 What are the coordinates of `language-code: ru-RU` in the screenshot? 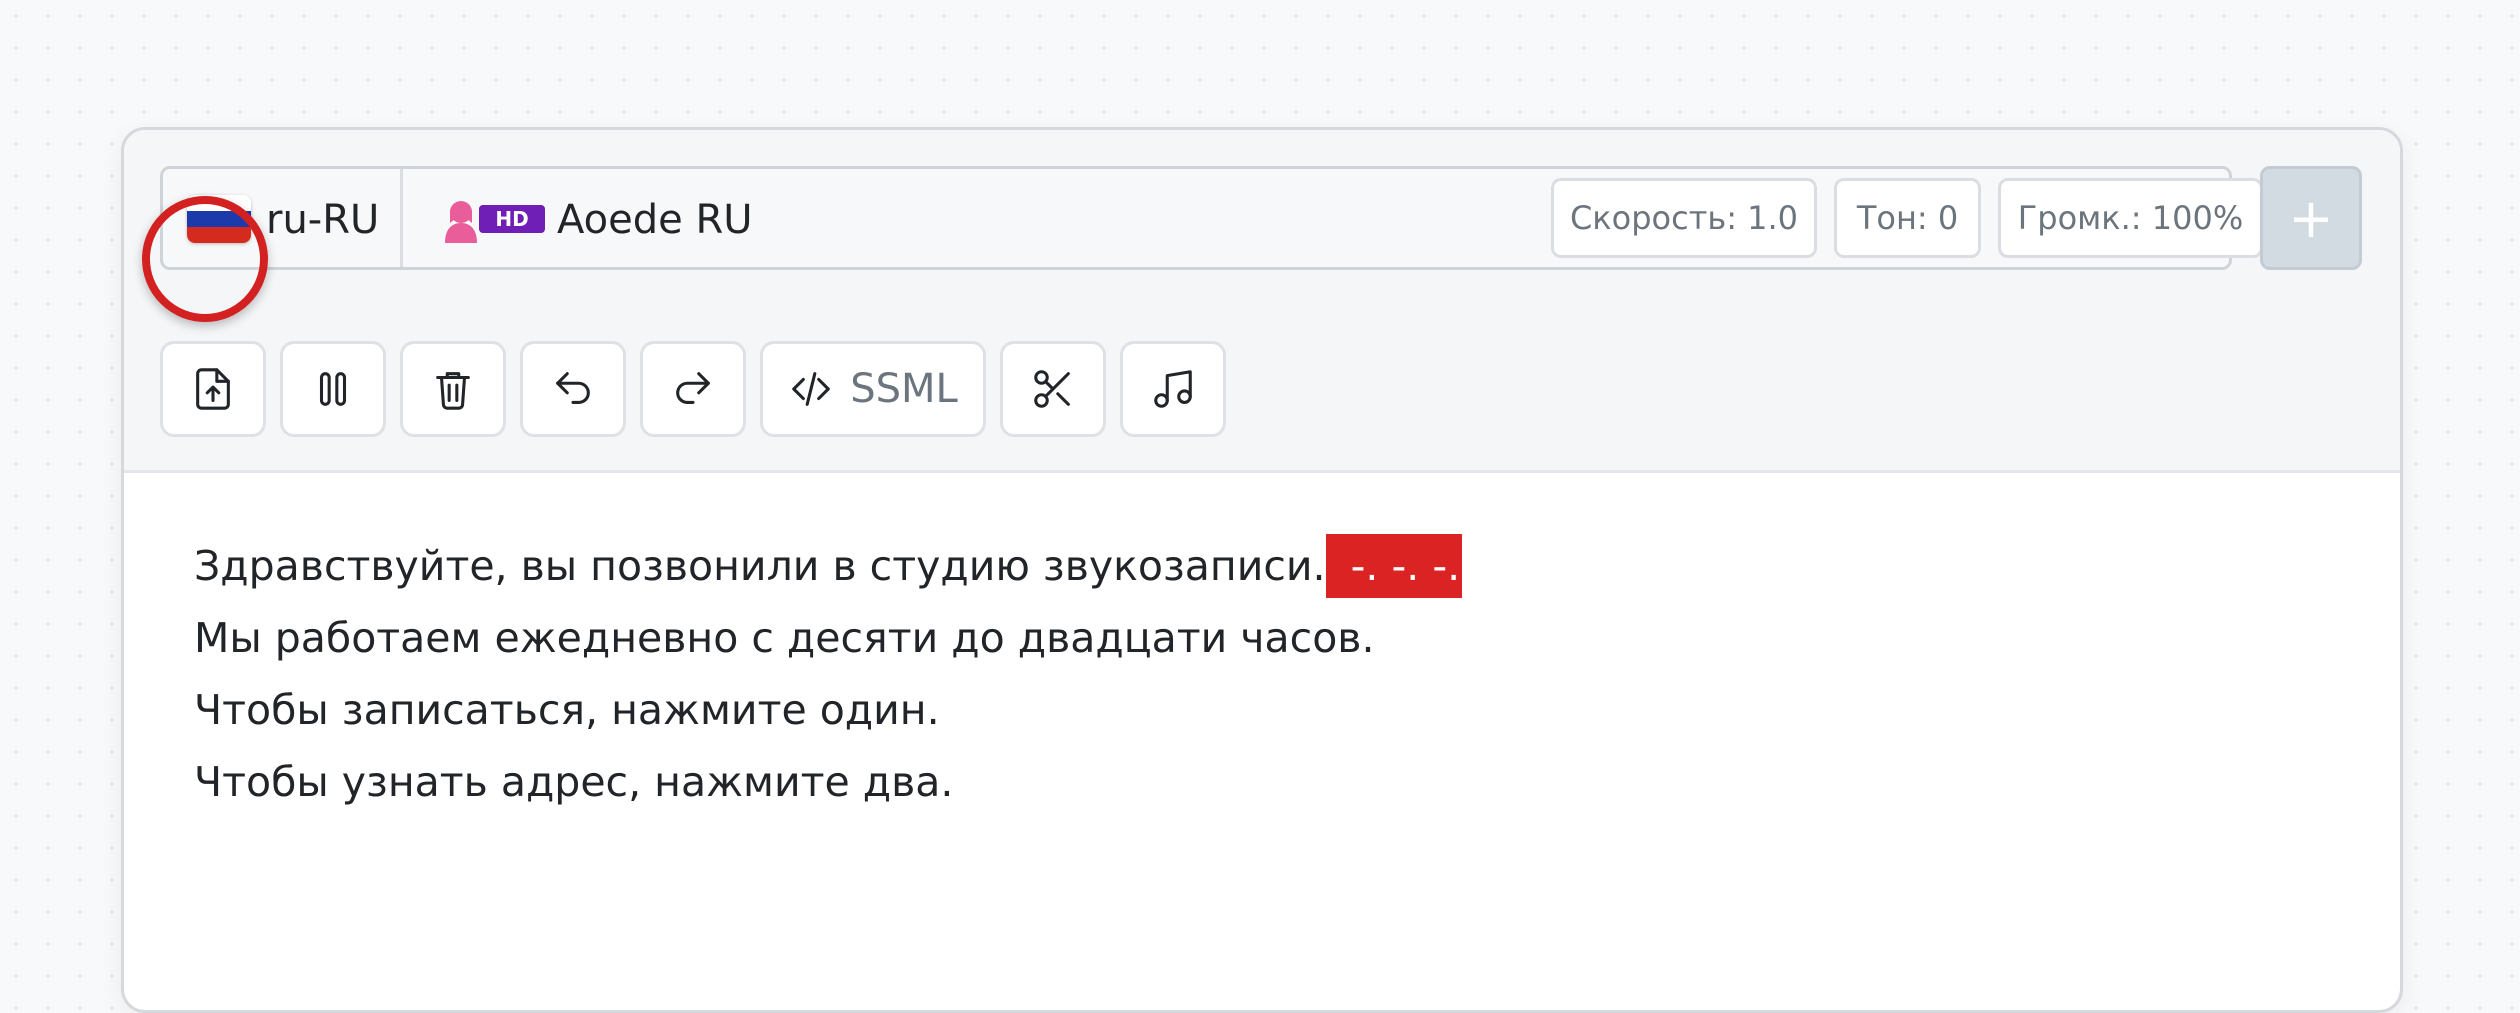 It's located at (323, 220).